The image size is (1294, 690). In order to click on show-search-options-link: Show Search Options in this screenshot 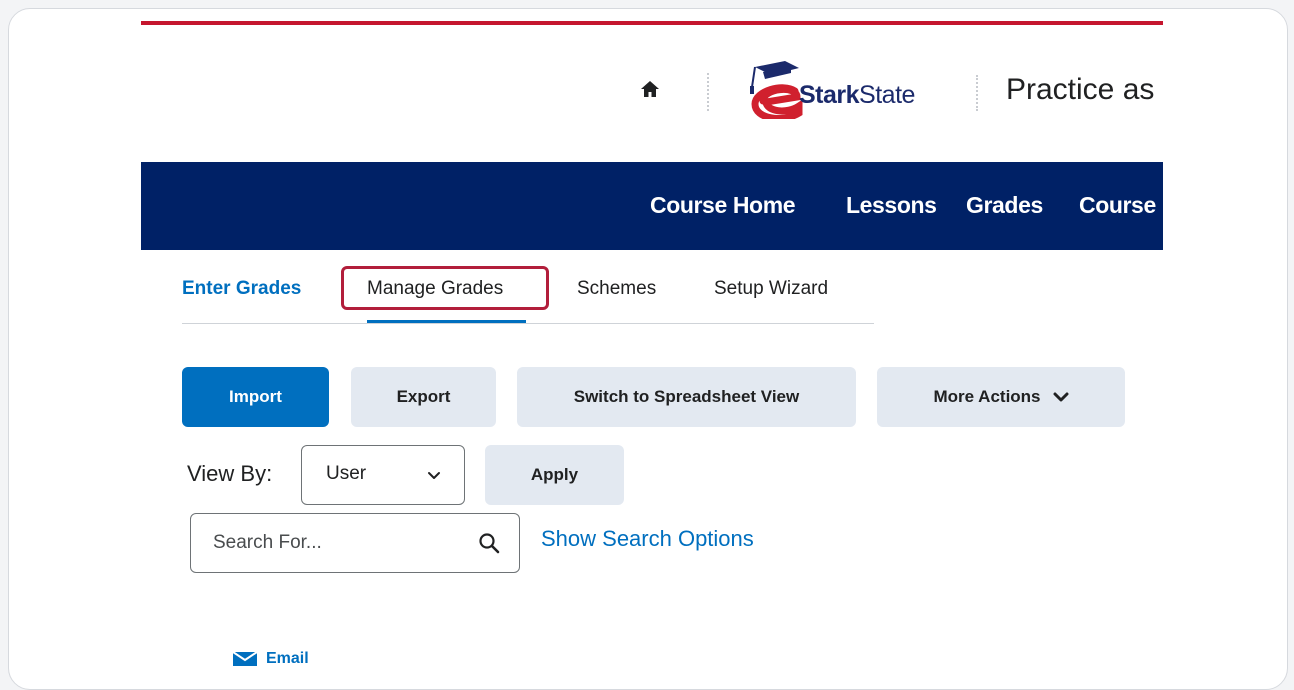, I will do `click(647, 539)`.